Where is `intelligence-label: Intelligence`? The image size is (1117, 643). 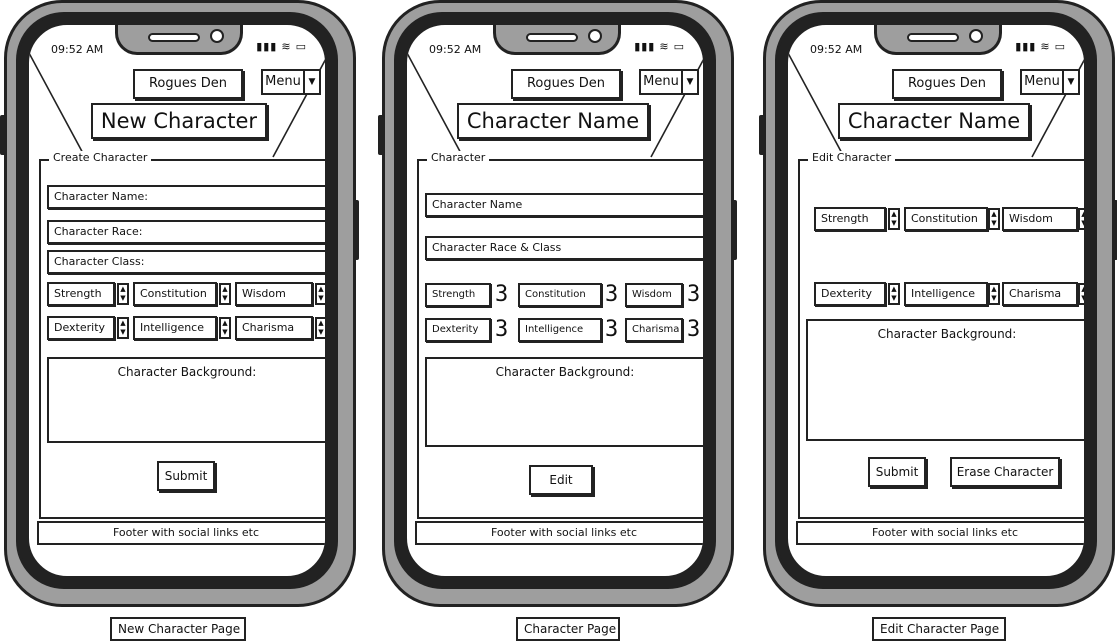
intelligence-label: Intelligence is located at coordinates (560, 330).